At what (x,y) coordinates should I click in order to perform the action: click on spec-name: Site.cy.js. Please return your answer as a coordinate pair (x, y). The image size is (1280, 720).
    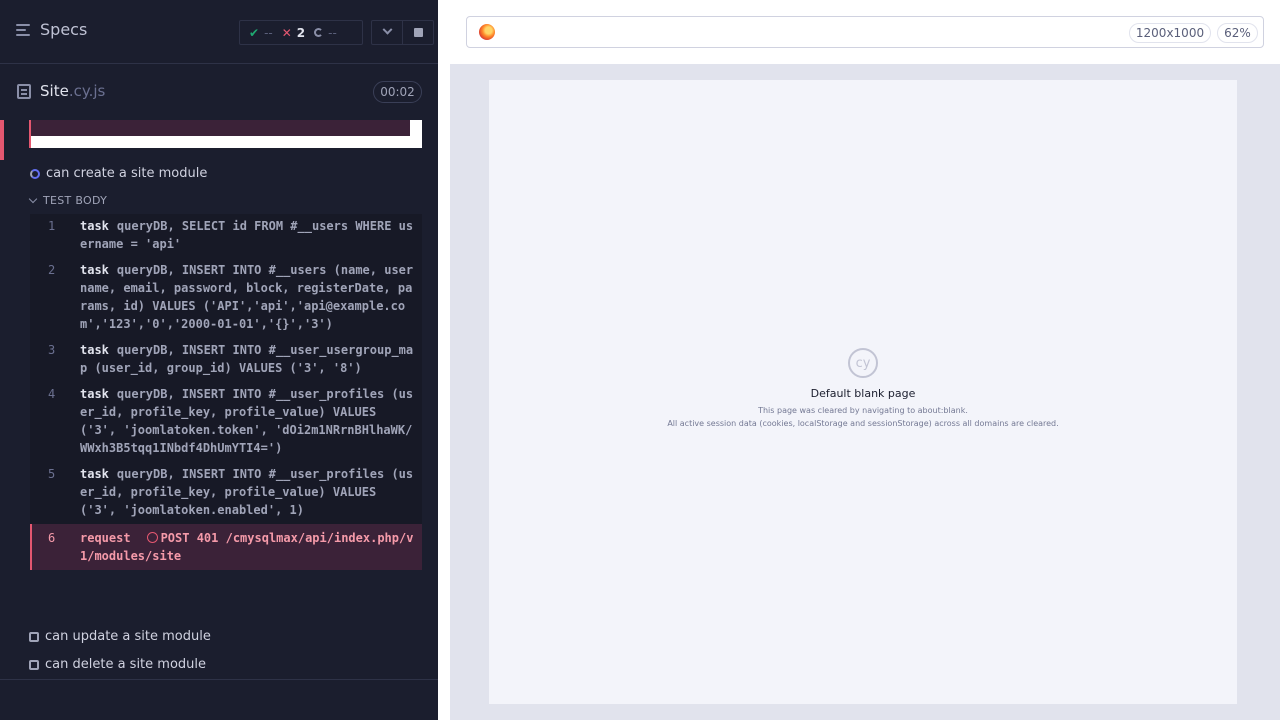
    Looking at the image, I should click on (72, 91).